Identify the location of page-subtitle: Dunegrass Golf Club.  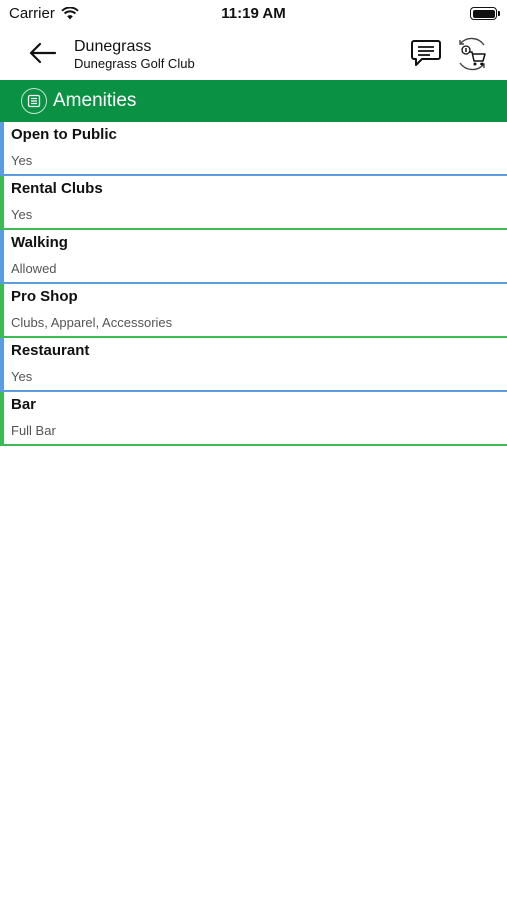
(134, 63).